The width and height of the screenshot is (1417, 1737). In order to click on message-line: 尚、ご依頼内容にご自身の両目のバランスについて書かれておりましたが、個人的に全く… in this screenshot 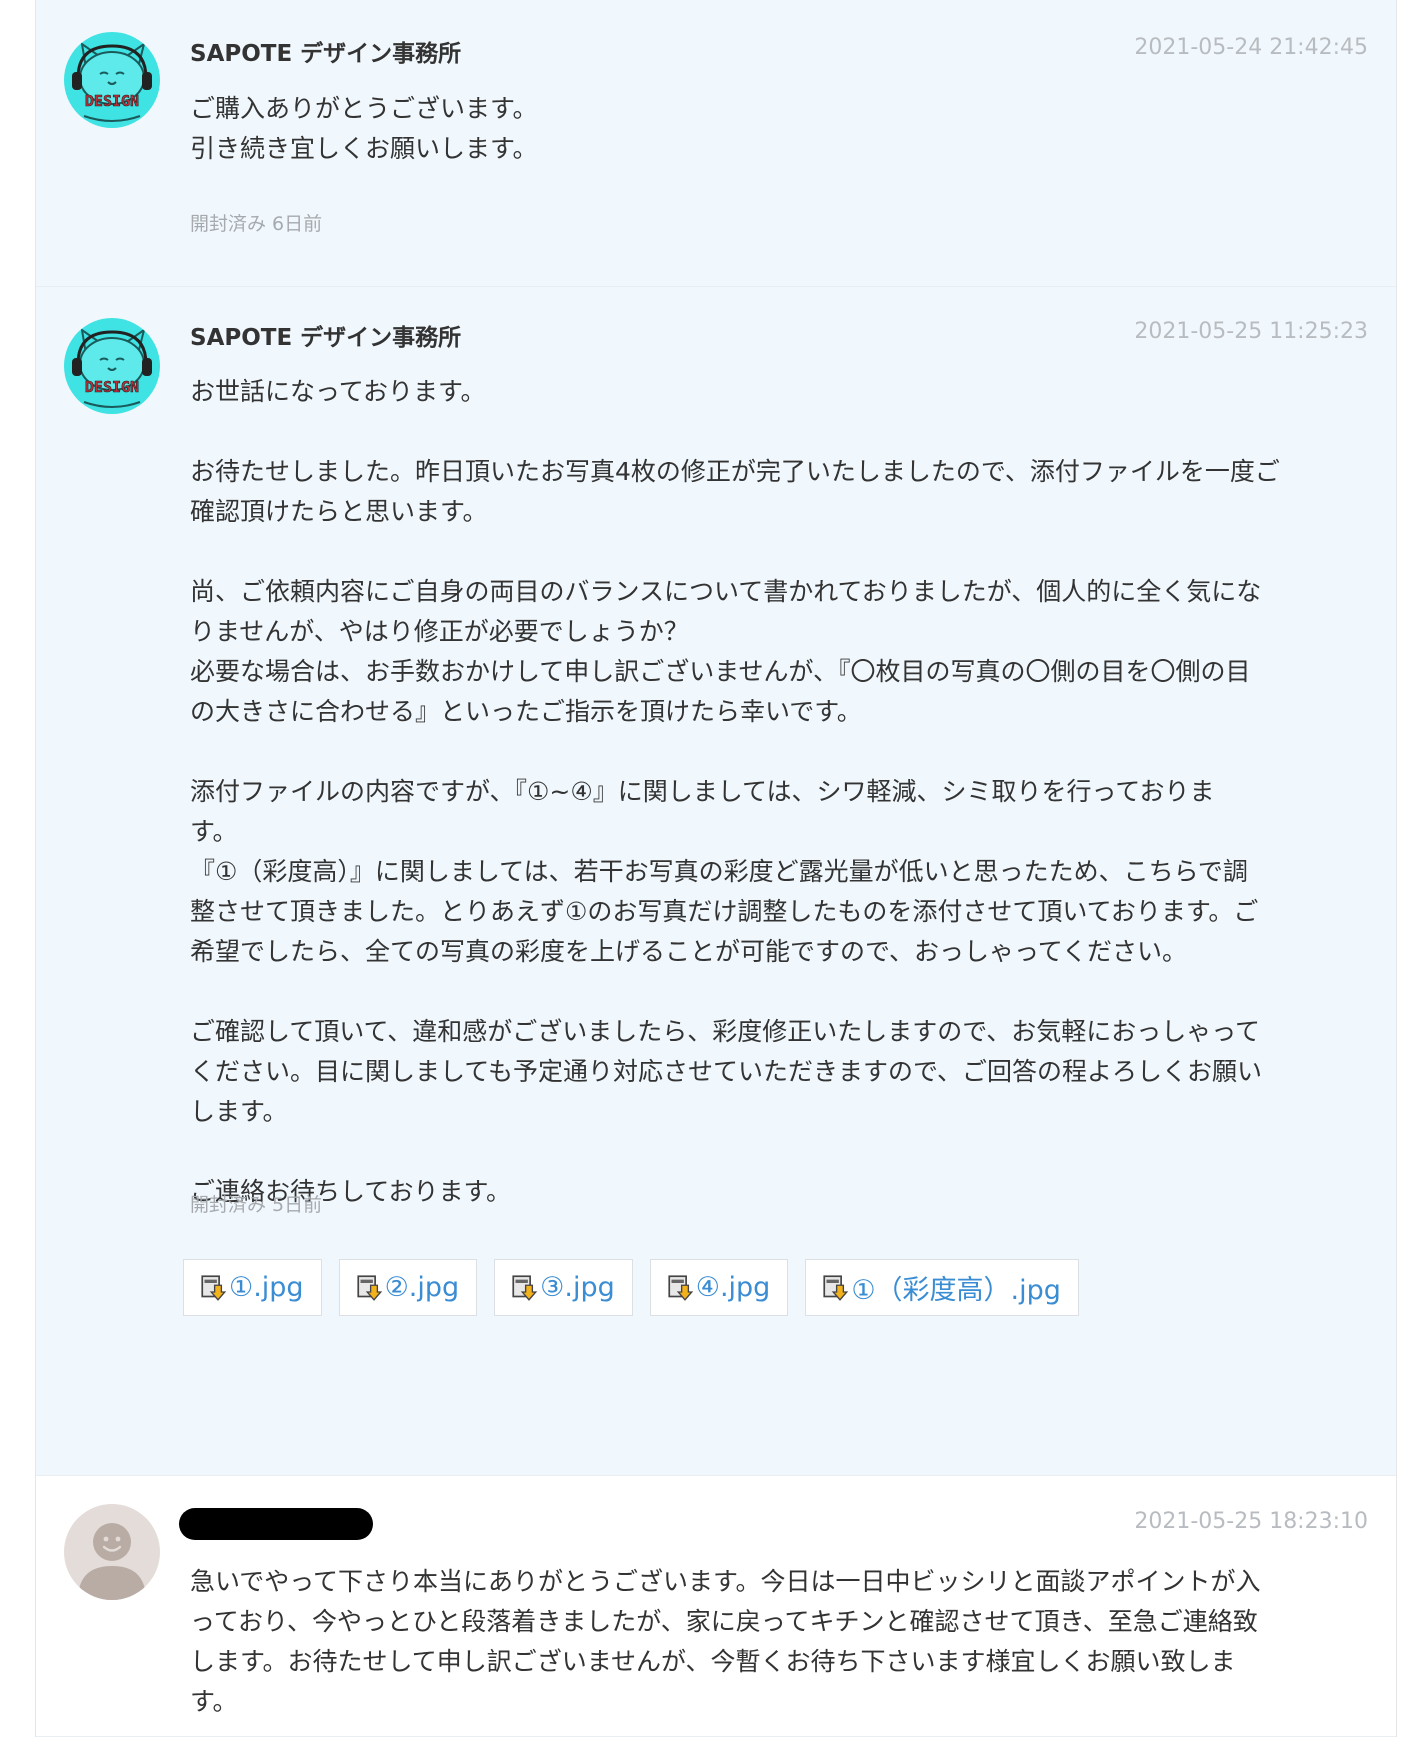, I will do `click(726, 591)`.